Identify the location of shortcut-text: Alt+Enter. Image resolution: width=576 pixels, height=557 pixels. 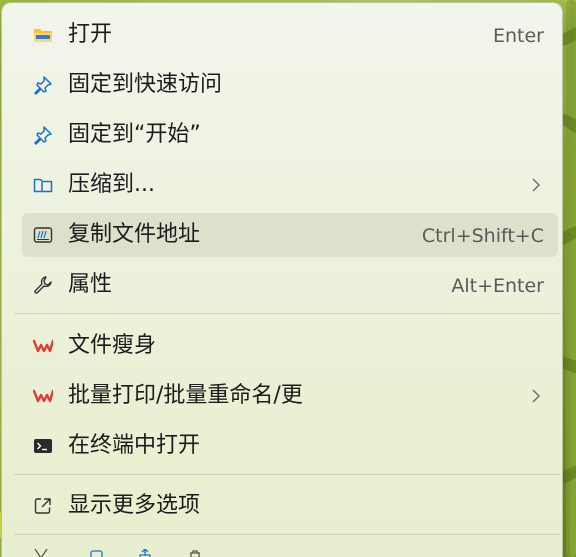
(497, 286).